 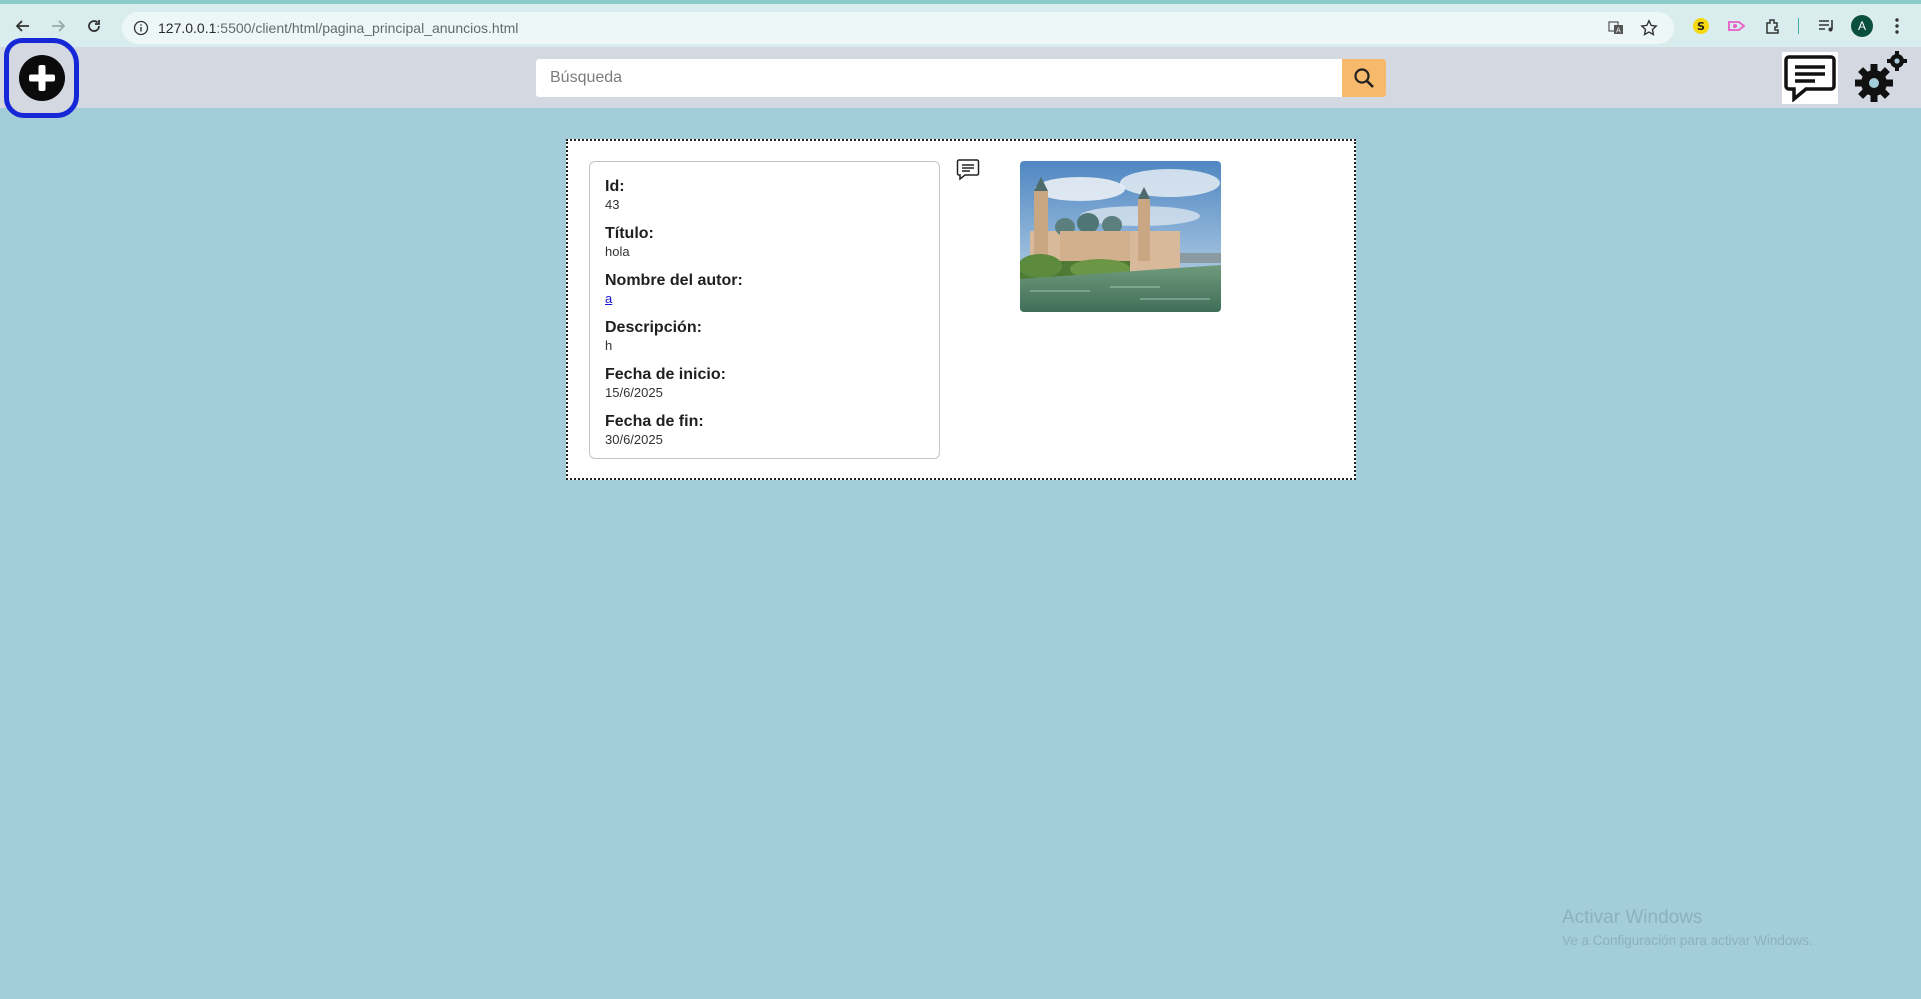 I want to click on search-icon, so click(x=1364, y=78).